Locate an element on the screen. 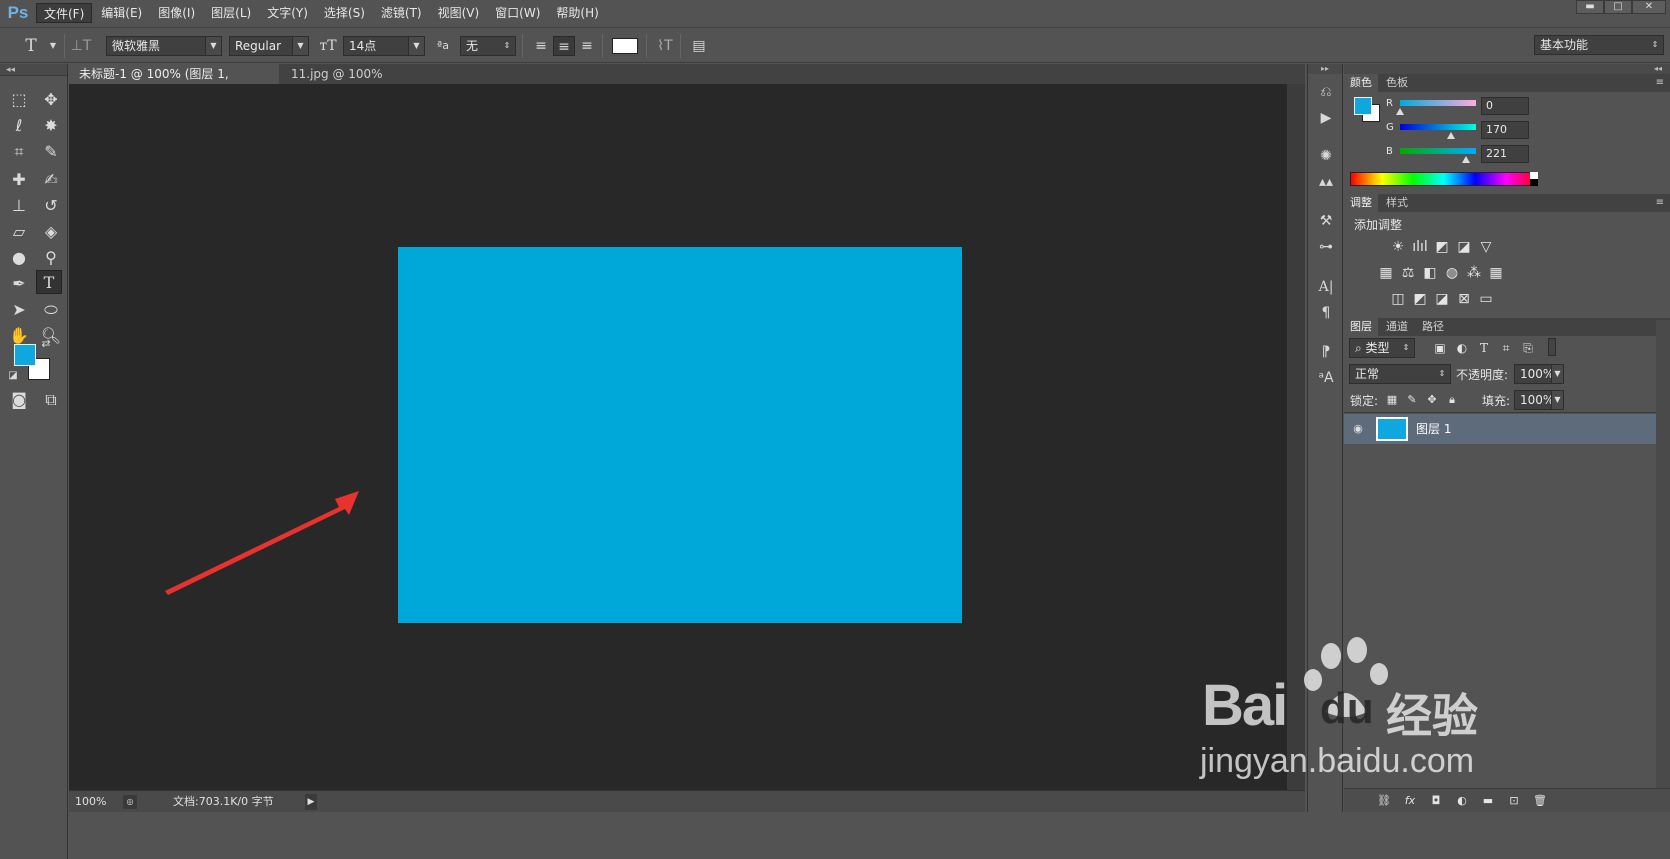  character-styles-icon: ᵃA is located at coordinates (1326, 378).